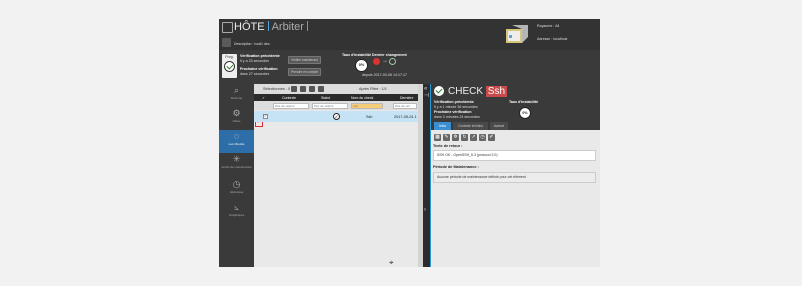 This screenshot has height=286, width=802. Describe the element at coordinates (263, 98) in the screenshot. I see `select-all-checkbox: ✓` at that location.